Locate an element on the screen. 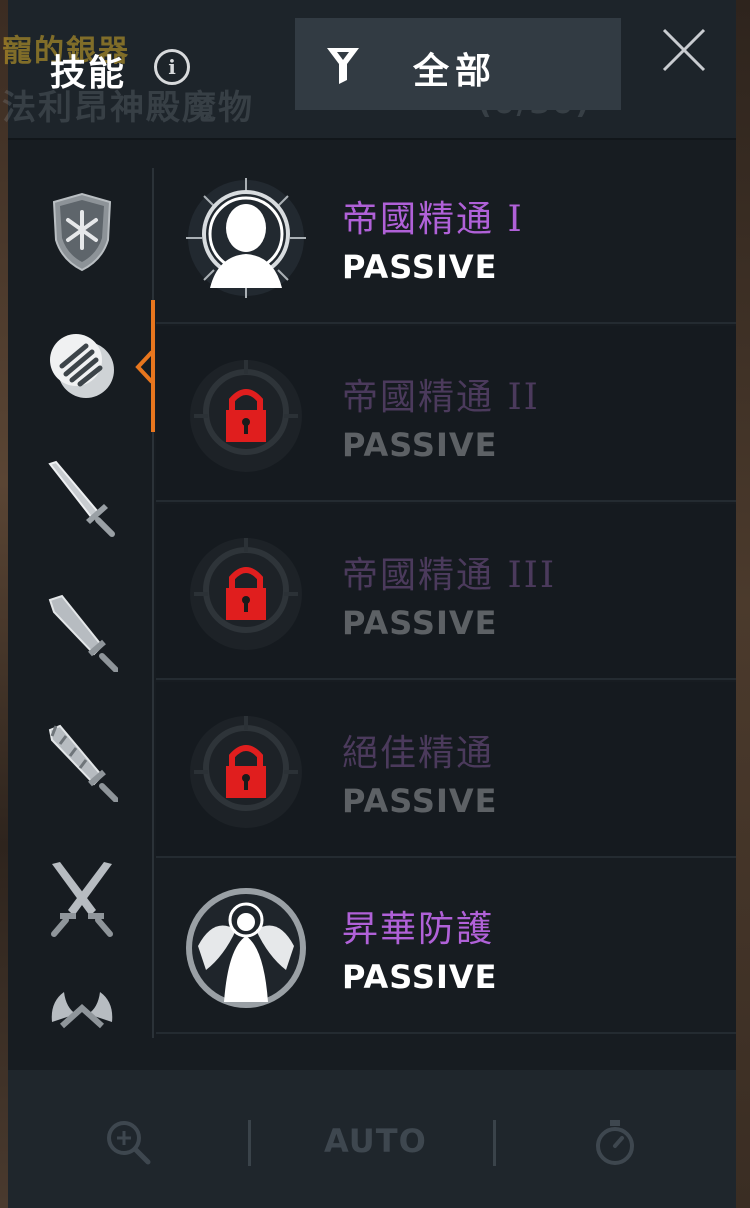 The image size is (750, 1208). passive-orb-icon is located at coordinates (82, 366).